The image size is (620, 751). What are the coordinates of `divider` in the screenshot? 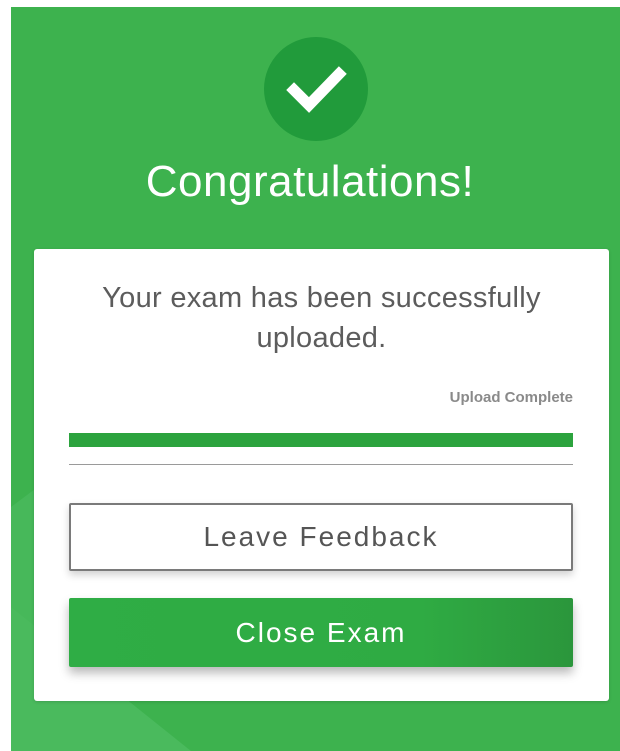 It's located at (321, 464).